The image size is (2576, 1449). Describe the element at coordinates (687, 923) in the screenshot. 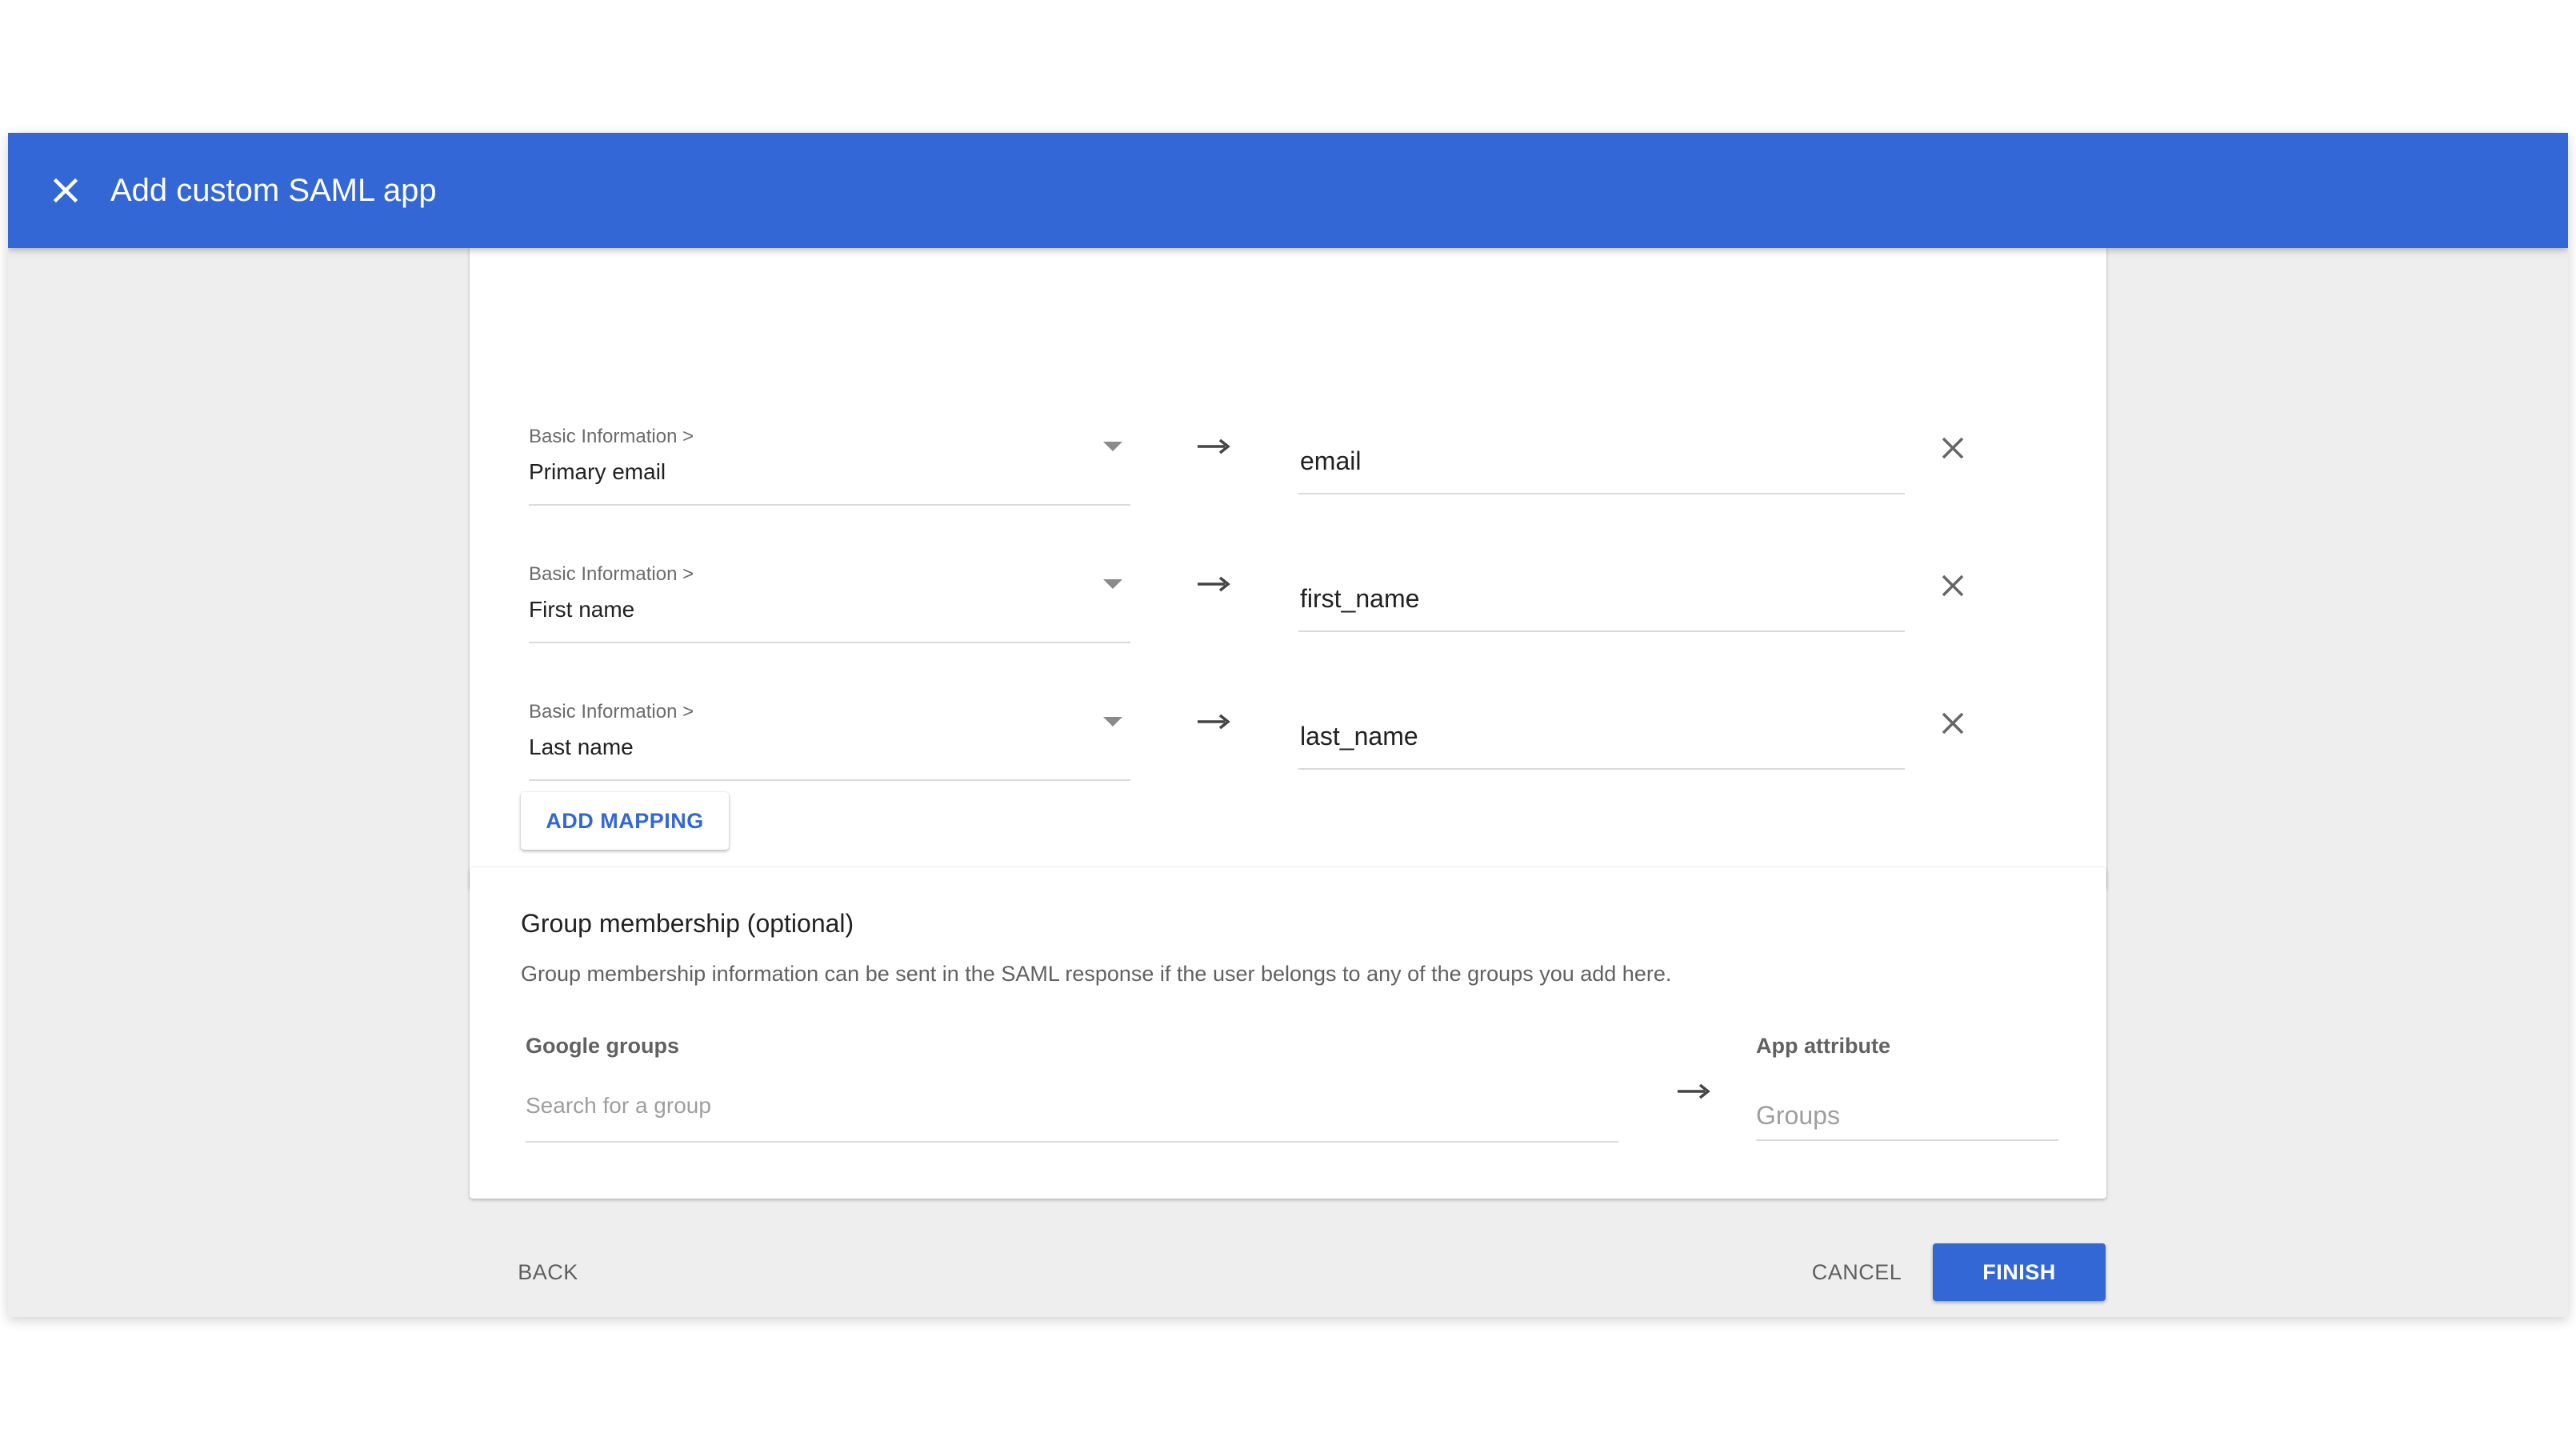

I see `group-membership-title: Group membership (optional)` at that location.